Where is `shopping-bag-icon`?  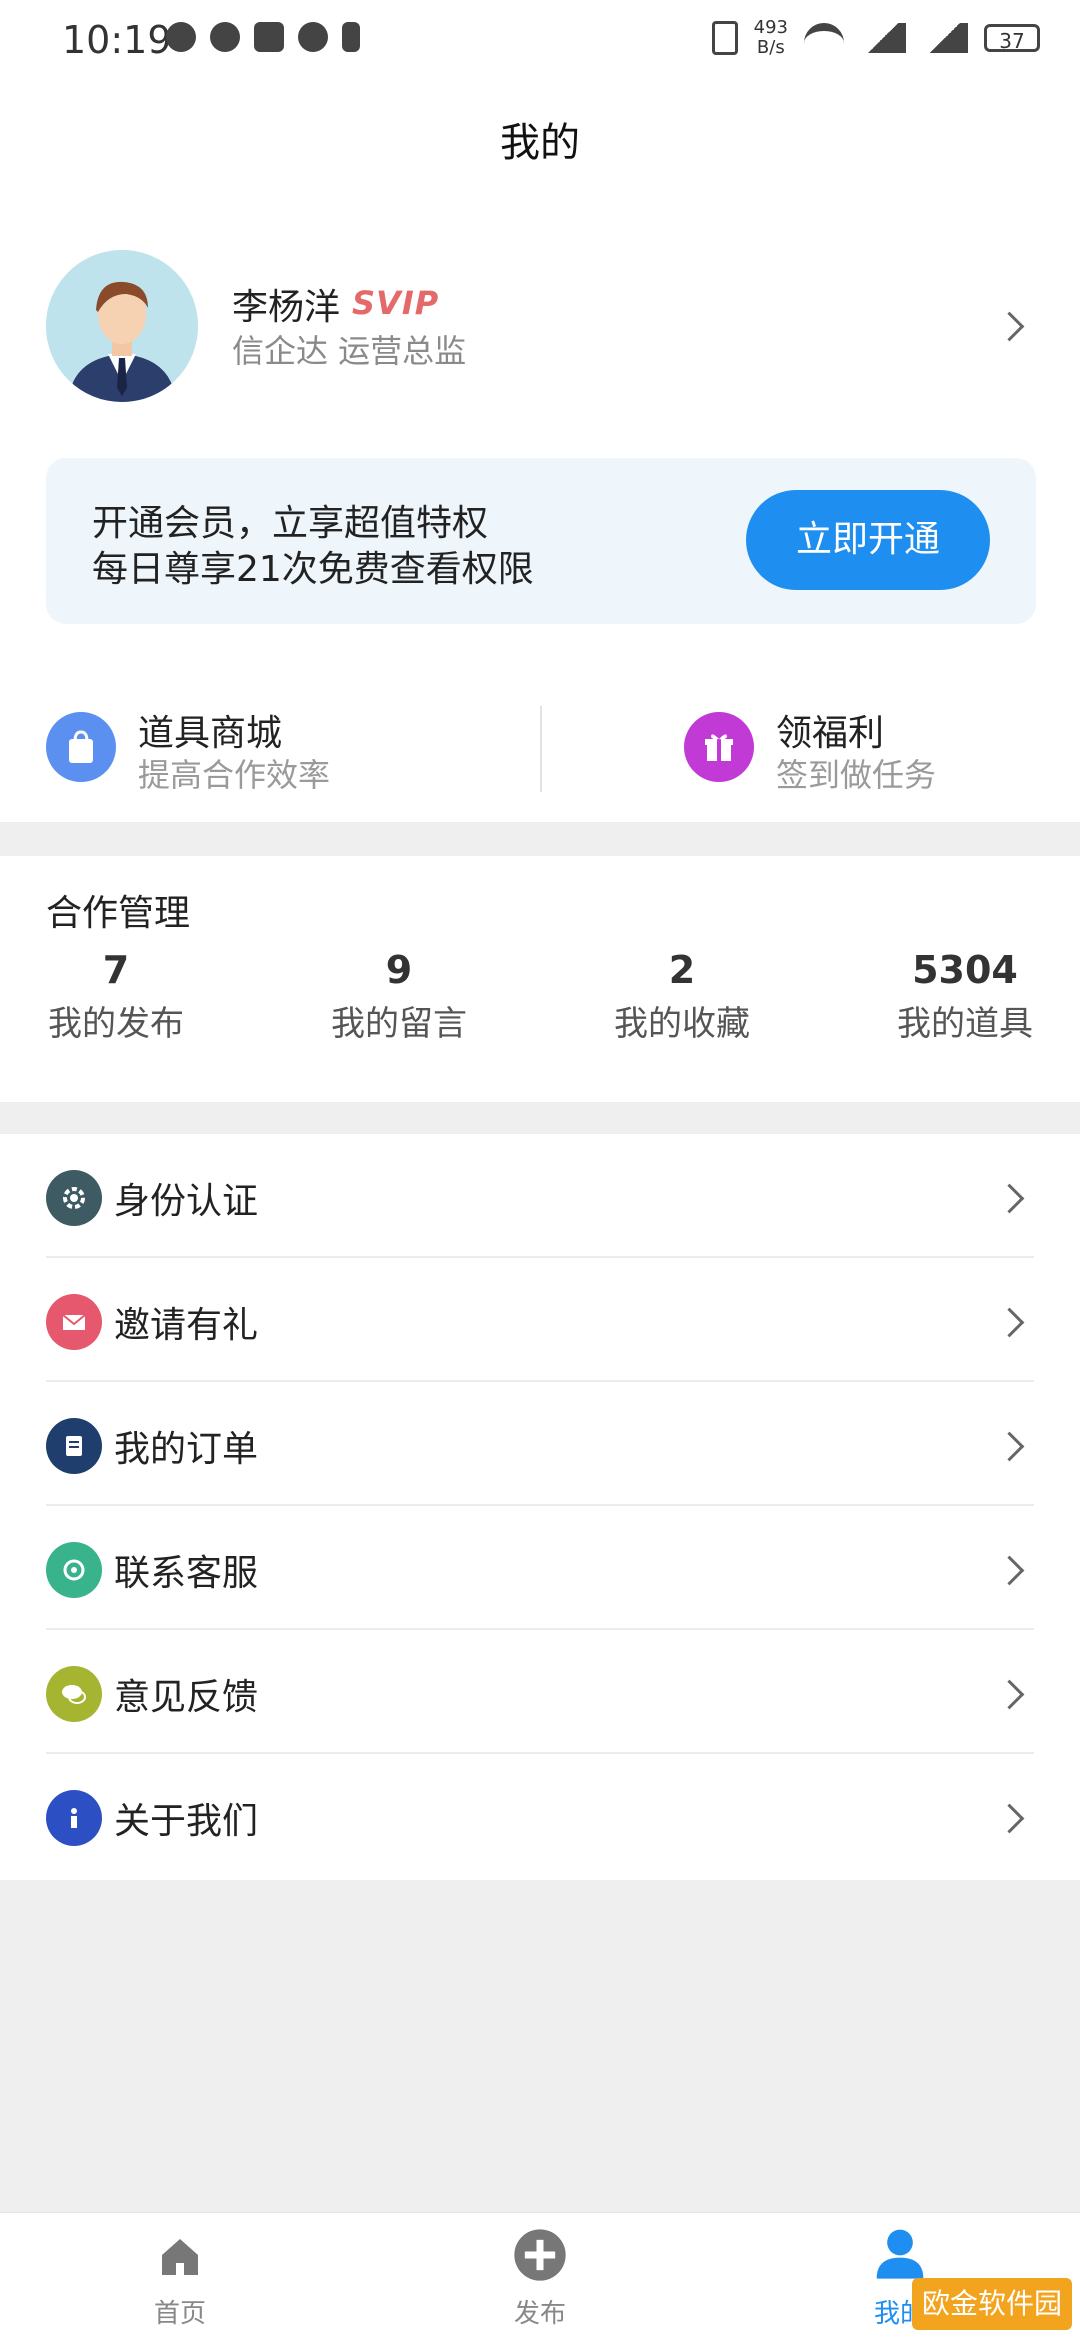
shopping-bag-icon is located at coordinates (81, 747).